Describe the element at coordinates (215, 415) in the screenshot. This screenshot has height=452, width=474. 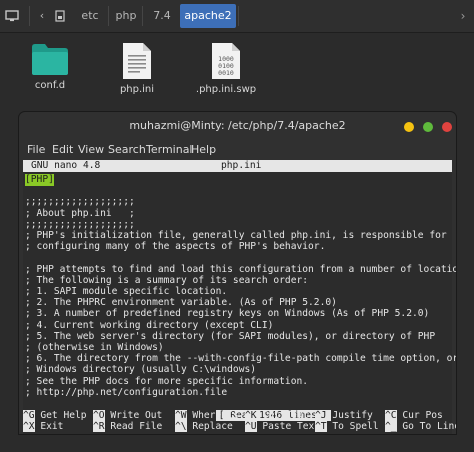
I see `shortcut-label: Where Is` at that location.